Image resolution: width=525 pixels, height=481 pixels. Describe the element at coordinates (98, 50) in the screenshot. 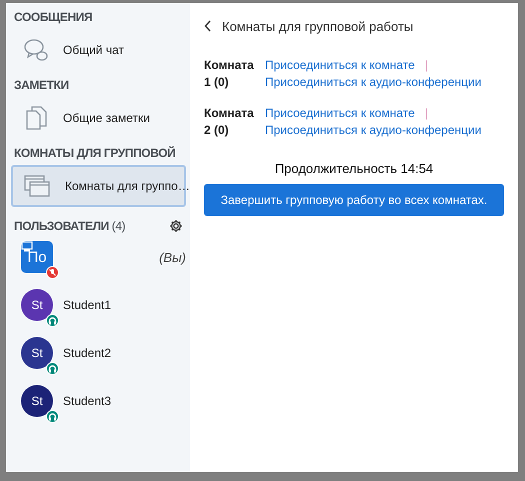

I see `sidebar-item: Общий чат` at that location.